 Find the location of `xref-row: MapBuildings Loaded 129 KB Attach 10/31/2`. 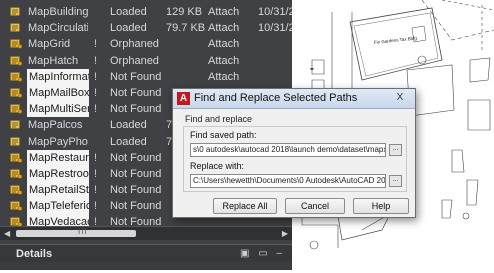

xref-row: MapBuildings Loaded 129 KB Attach 10/31/2 is located at coordinates (146, 12).